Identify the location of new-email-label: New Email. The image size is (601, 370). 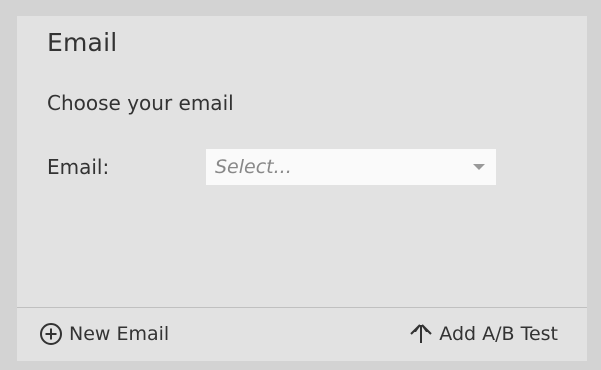
(119, 334).